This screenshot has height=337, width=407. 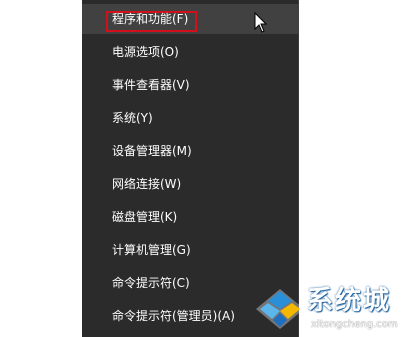 I want to click on menu-item-device-manager: 设备管理器(M), so click(x=190, y=151).